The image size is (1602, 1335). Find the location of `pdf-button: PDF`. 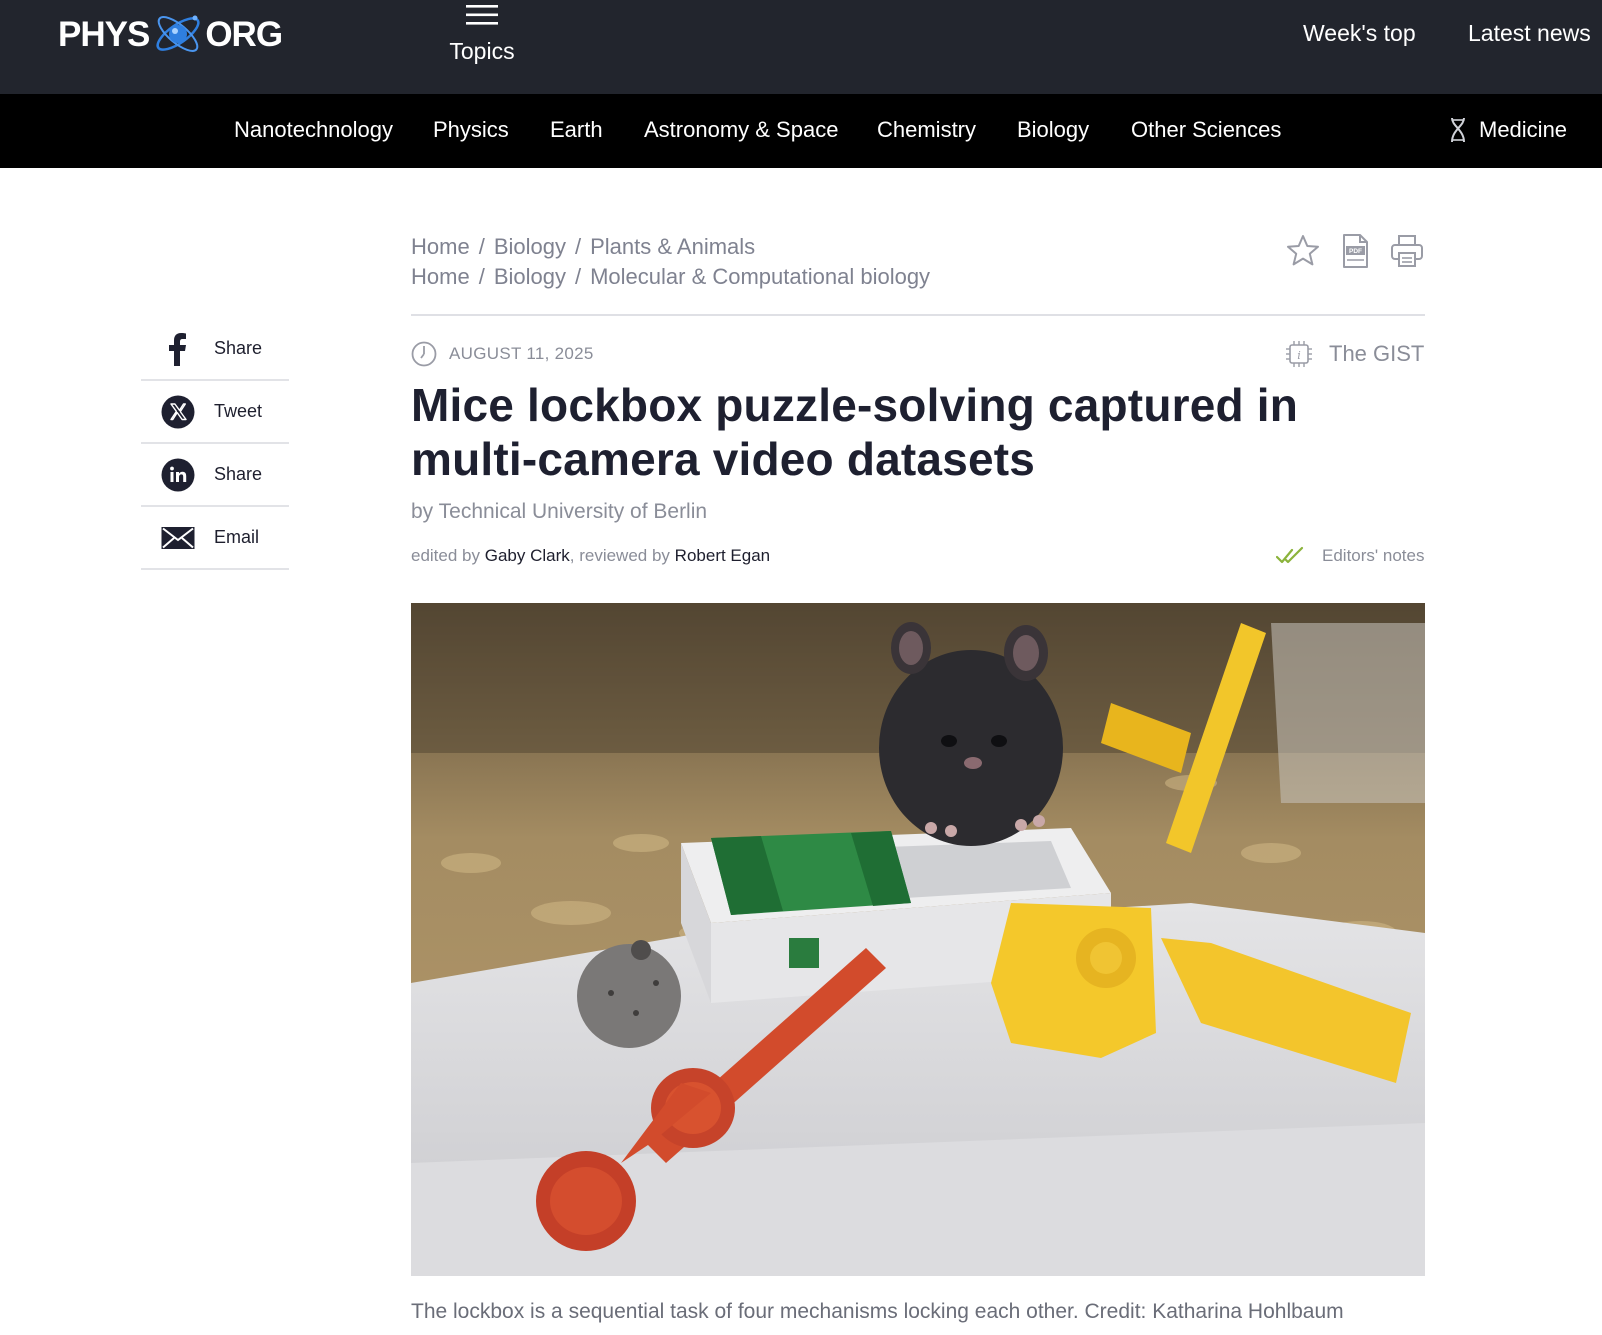

pdf-button: PDF is located at coordinates (1355, 251).